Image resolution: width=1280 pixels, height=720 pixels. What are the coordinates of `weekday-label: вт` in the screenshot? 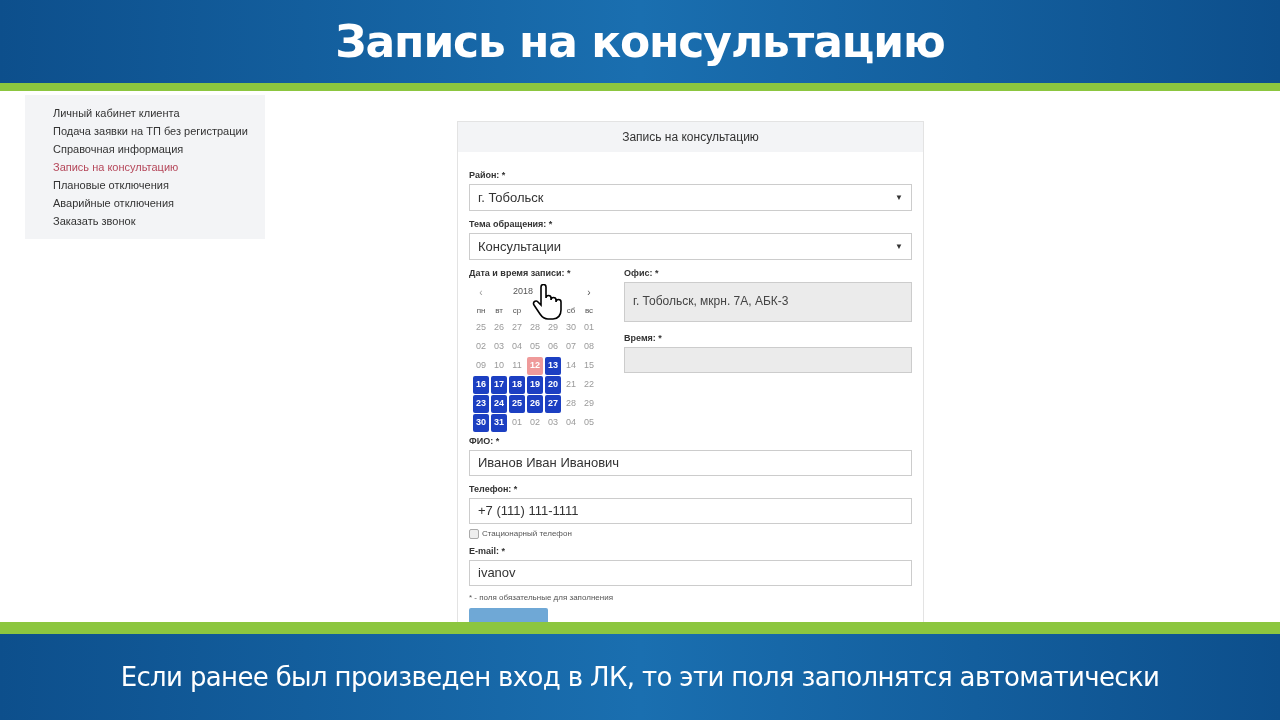 It's located at (499, 310).